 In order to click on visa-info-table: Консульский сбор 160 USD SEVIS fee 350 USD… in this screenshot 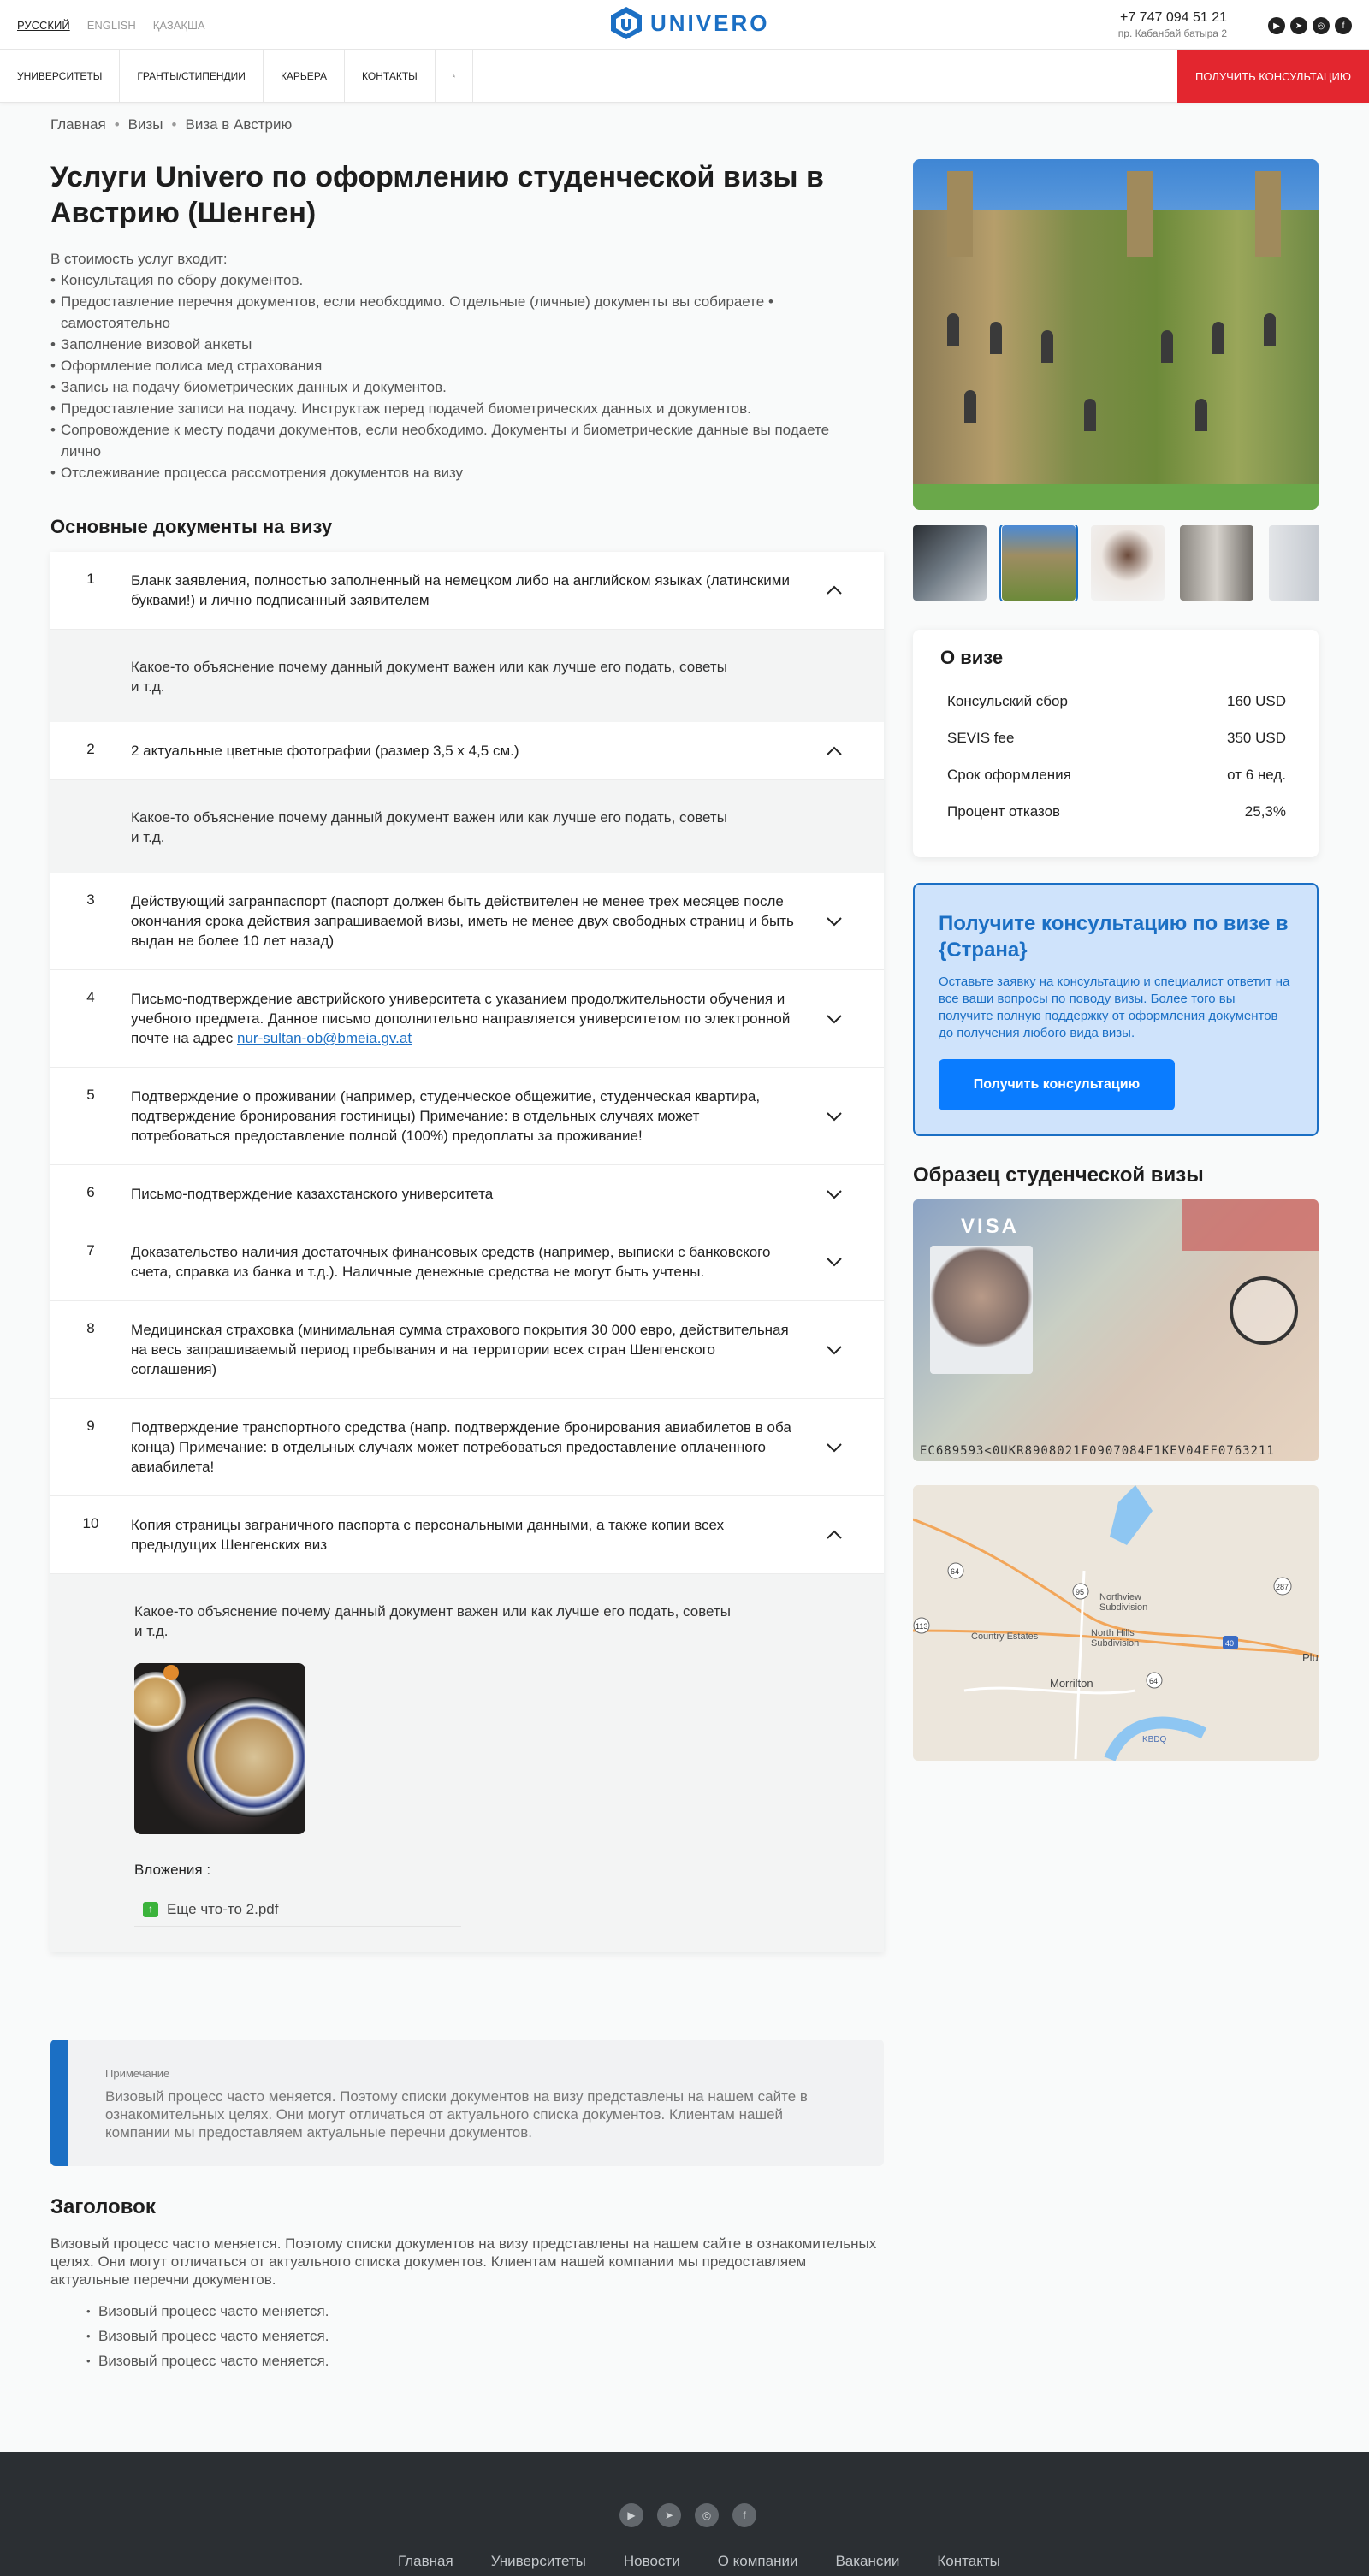, I will do `click(1116, 756)`.